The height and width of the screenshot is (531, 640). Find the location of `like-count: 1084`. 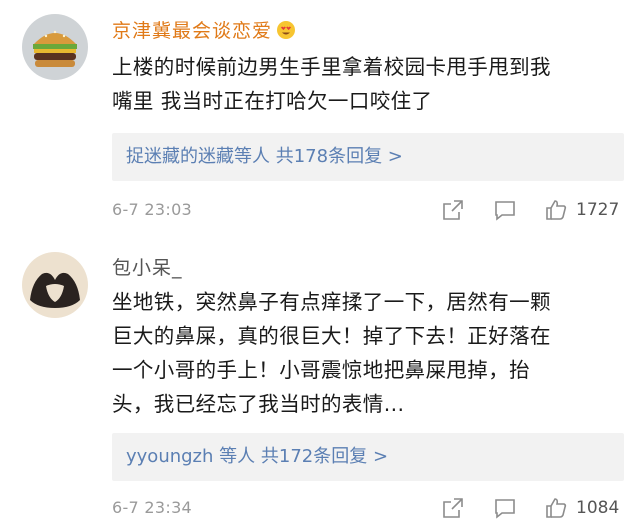

like-count: 1084 is located at coordinates (598, 508).